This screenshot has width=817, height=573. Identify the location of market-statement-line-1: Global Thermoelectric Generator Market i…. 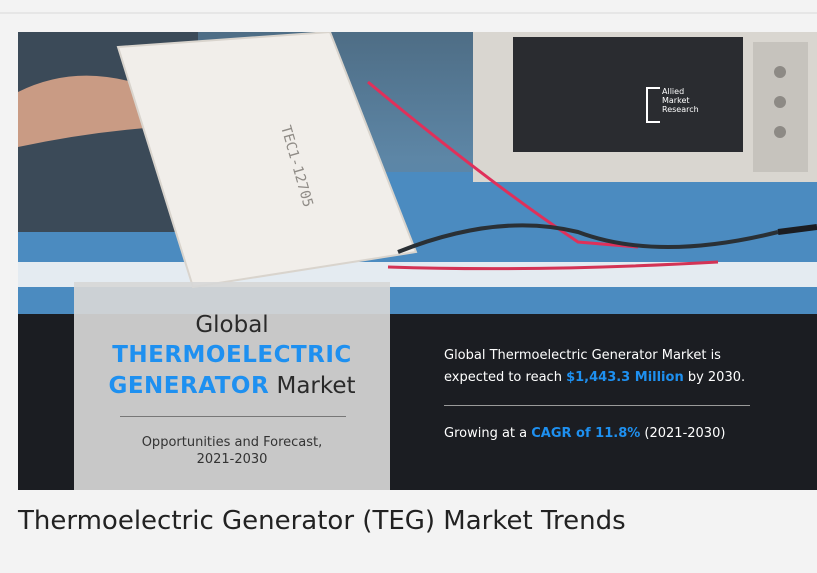
(582, 355).